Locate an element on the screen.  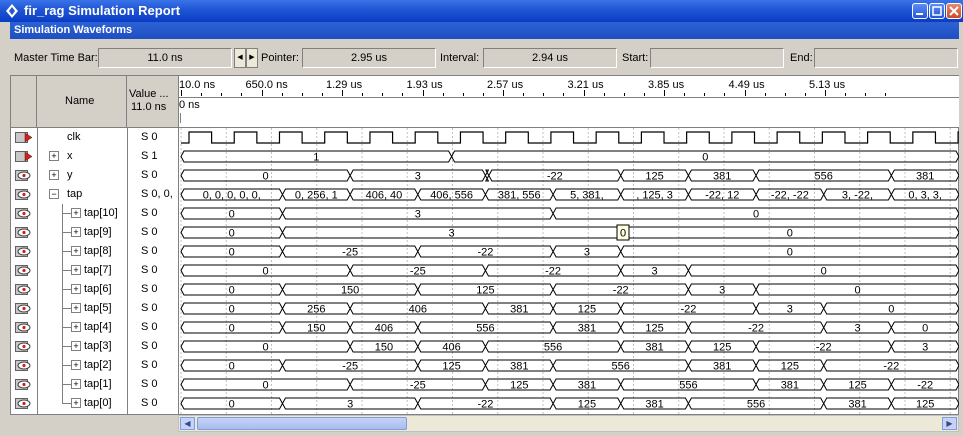
signal-name: tap[9] is located at coordinates (98, 232).